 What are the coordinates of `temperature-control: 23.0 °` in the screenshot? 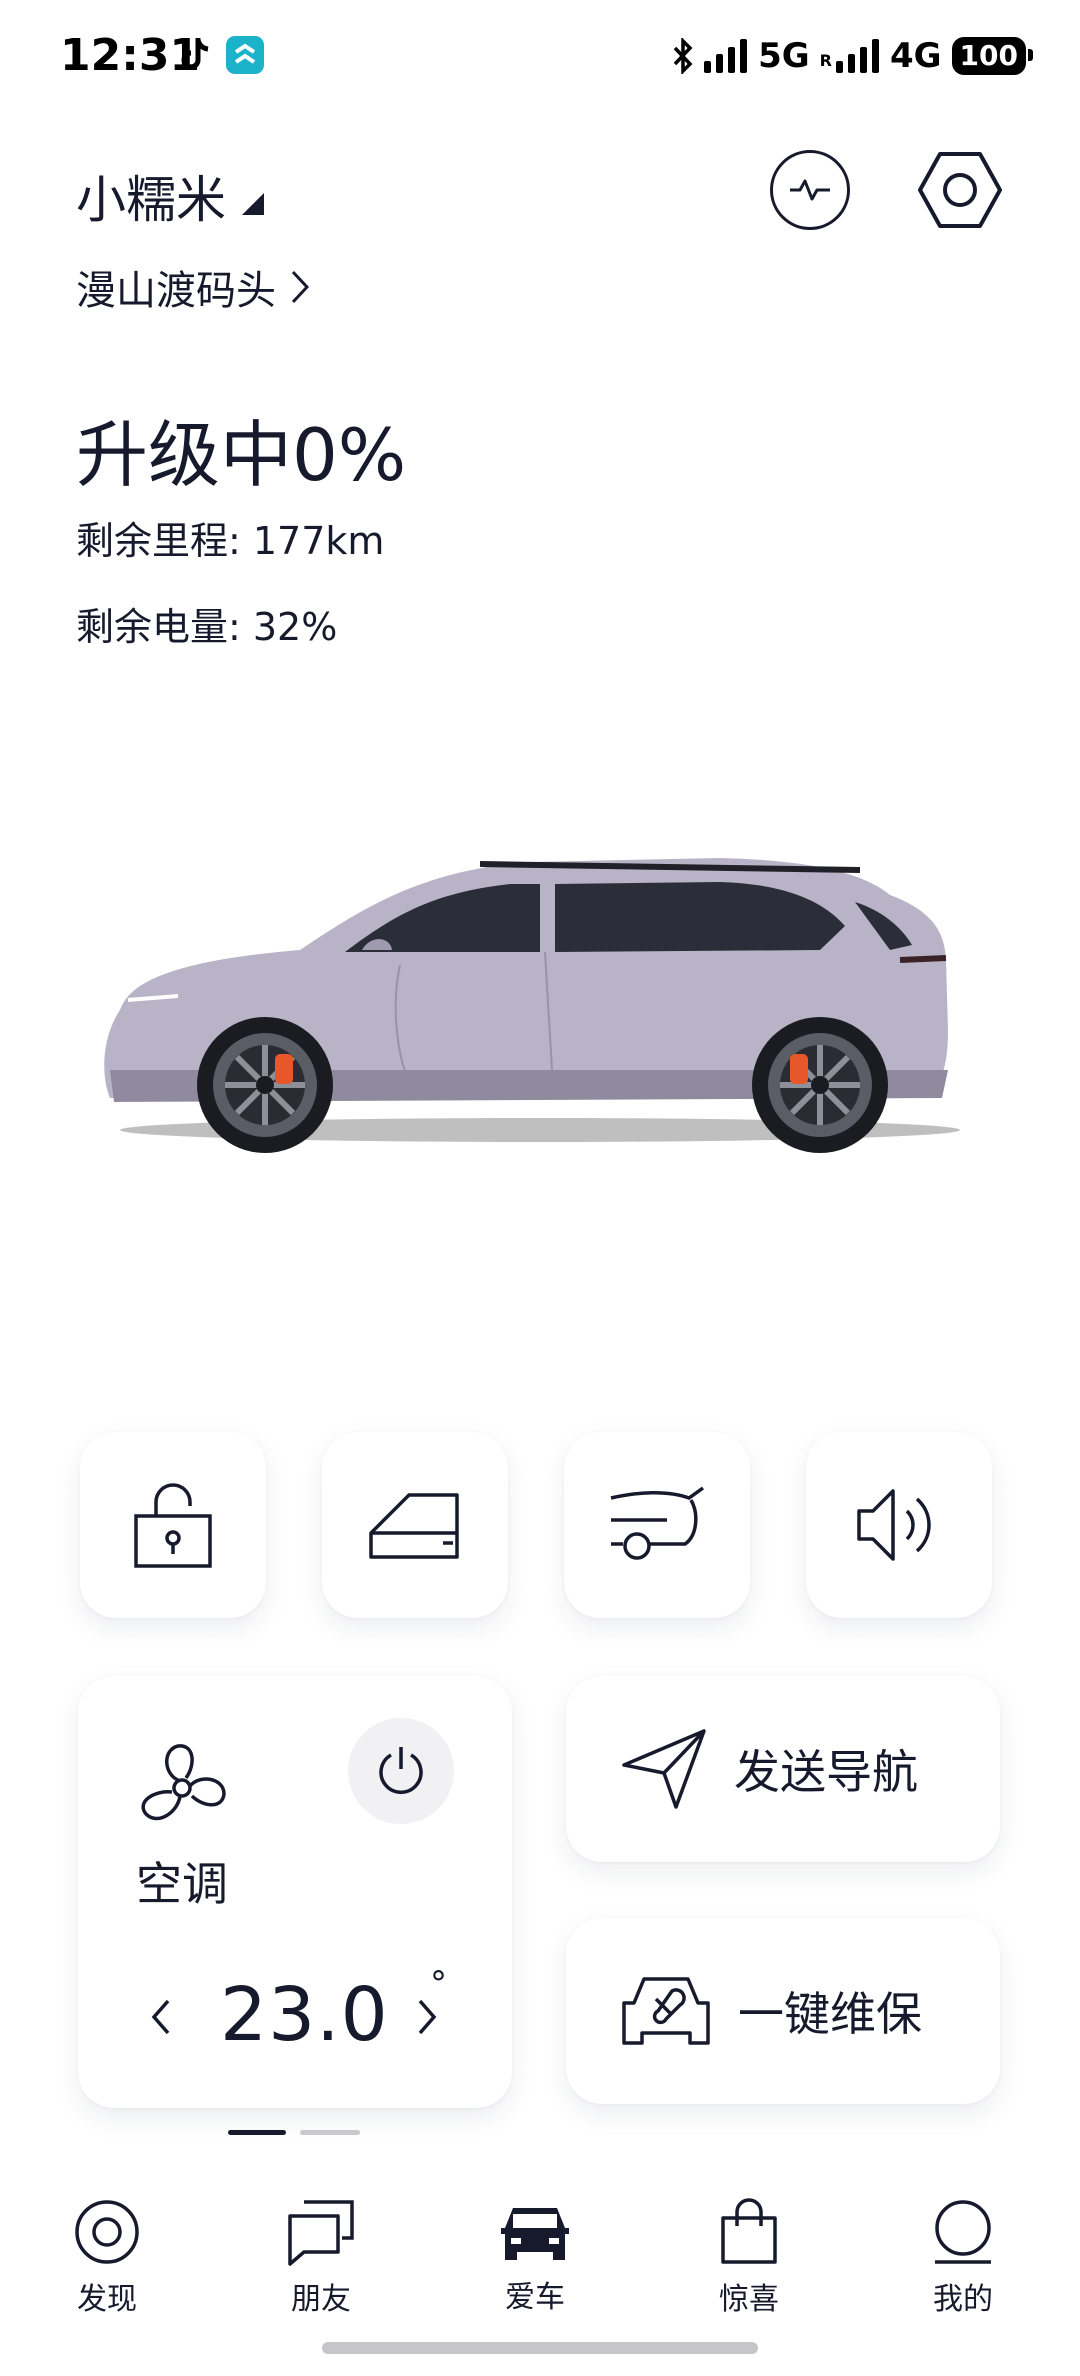 It's located at (295, 2013).